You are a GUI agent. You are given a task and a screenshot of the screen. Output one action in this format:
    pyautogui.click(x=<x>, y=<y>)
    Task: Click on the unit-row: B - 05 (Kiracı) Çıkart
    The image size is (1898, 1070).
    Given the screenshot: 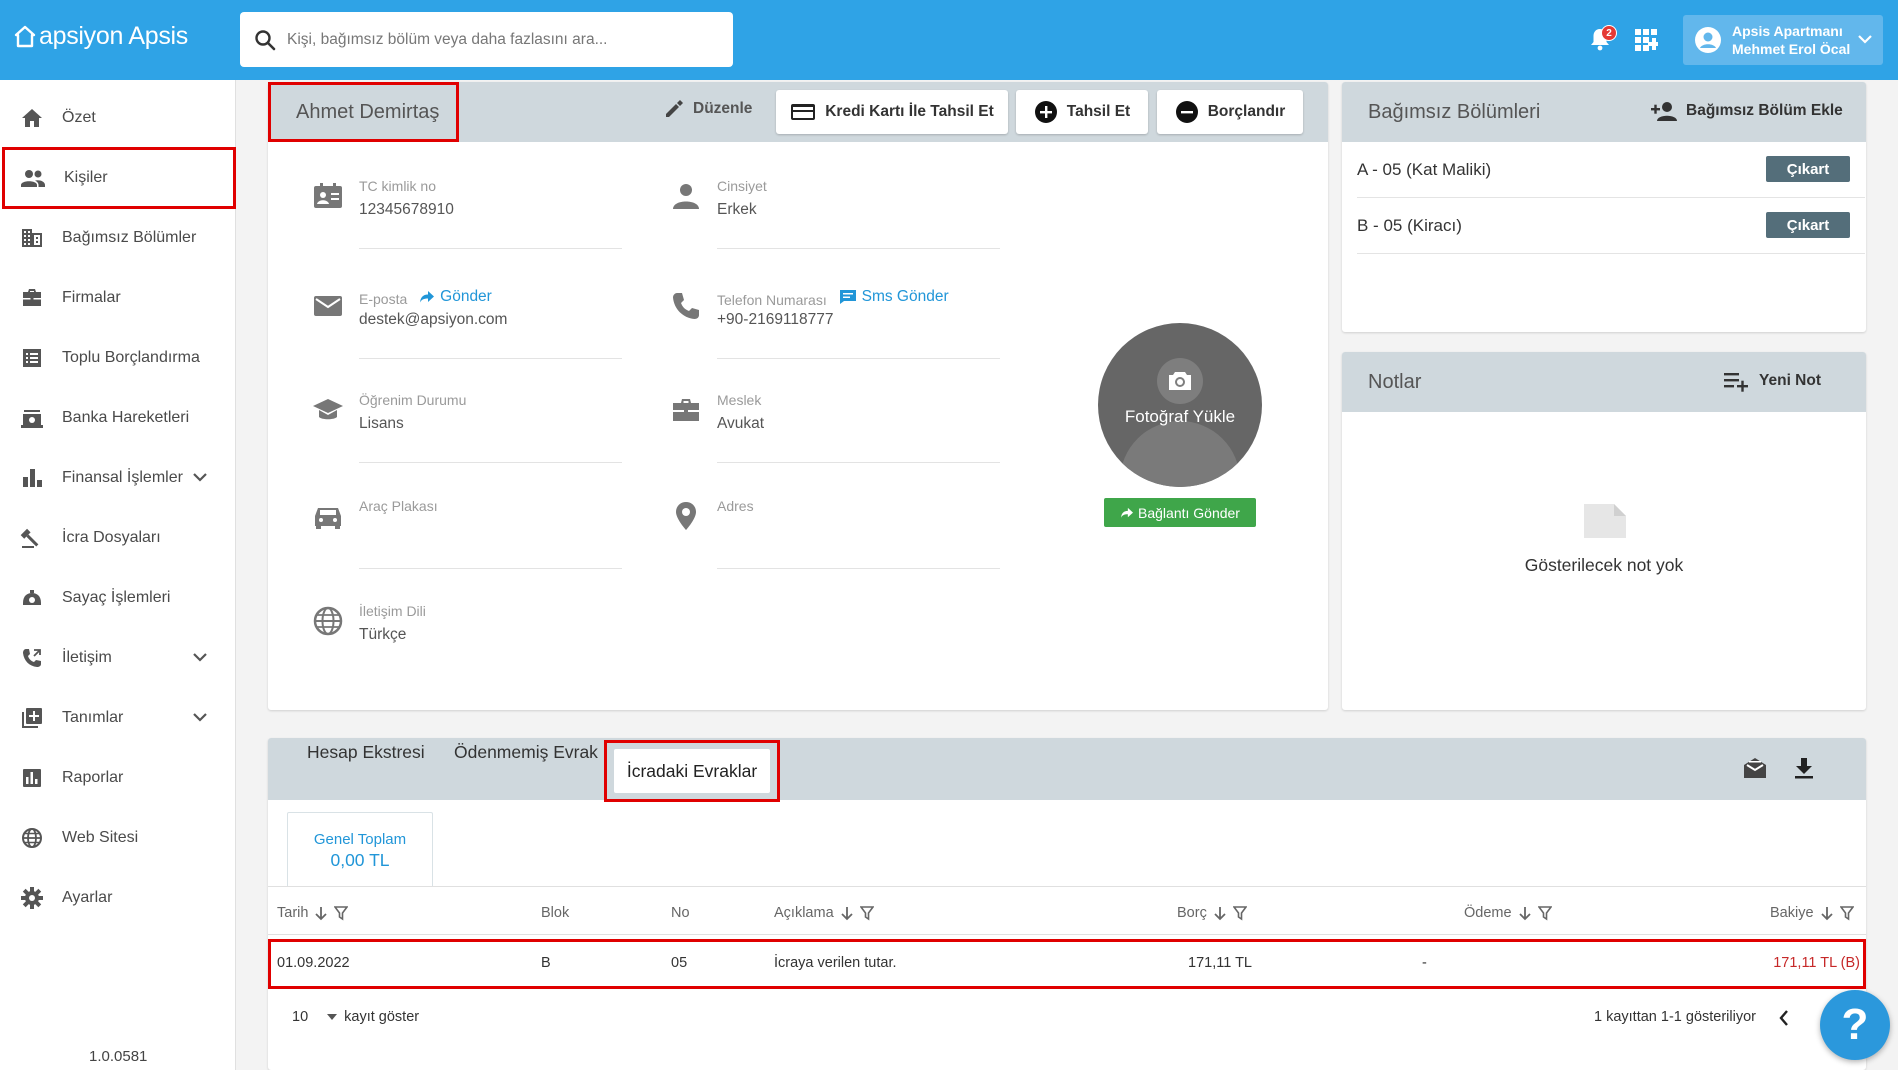 What is the action you would take?
    pyautogui.click(x=1611, y=226)
    